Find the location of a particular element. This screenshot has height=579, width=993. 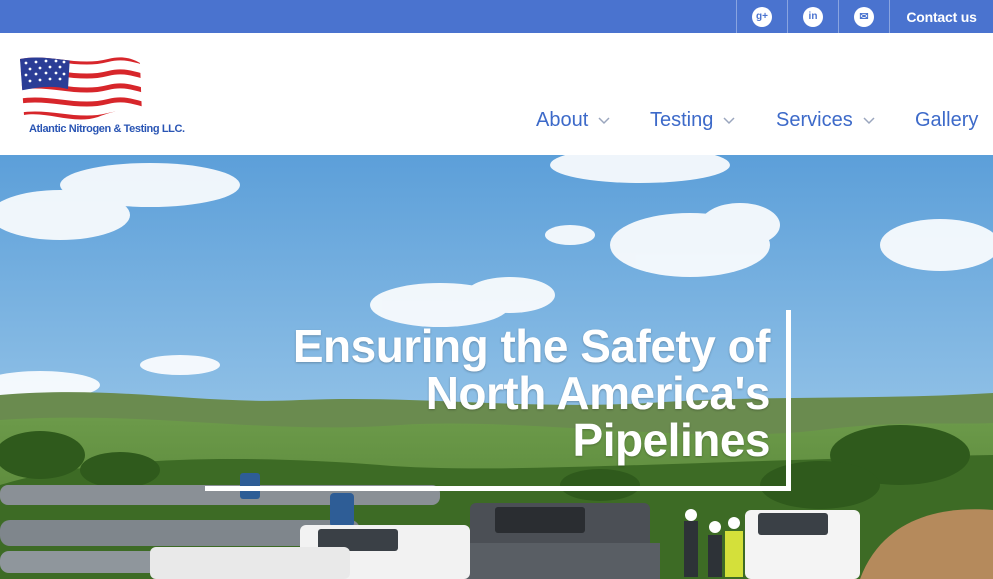

nav-item-gallery: Gallery is located at coordinates (946, 120).